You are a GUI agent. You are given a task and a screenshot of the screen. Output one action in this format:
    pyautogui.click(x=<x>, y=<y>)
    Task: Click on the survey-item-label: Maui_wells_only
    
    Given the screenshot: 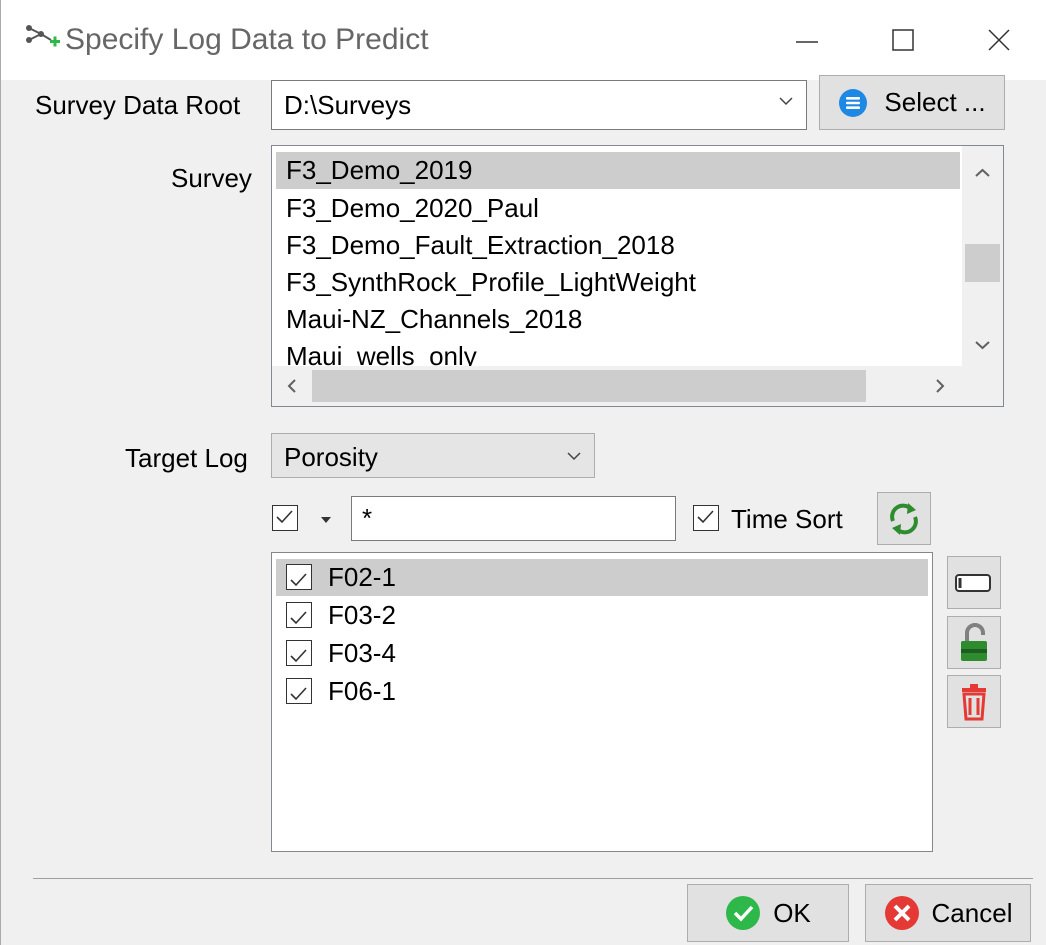 What is the action you would take?
    pyautogui.click(x=381, y=353)
    